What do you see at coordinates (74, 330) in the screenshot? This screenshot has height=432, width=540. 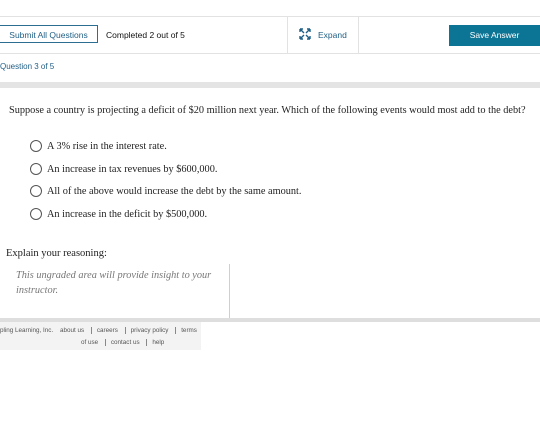 I see `footer-link-about-us: about us` at bounding box center [74, 330].